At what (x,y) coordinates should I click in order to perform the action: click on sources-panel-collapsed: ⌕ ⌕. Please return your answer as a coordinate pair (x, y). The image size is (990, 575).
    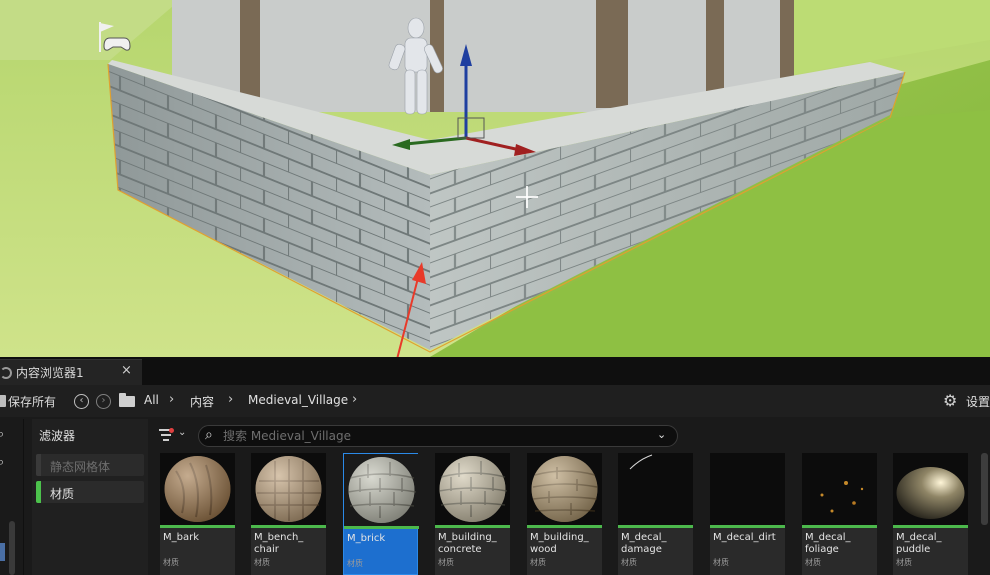
    Looking at the image, I should click on (12, 497).